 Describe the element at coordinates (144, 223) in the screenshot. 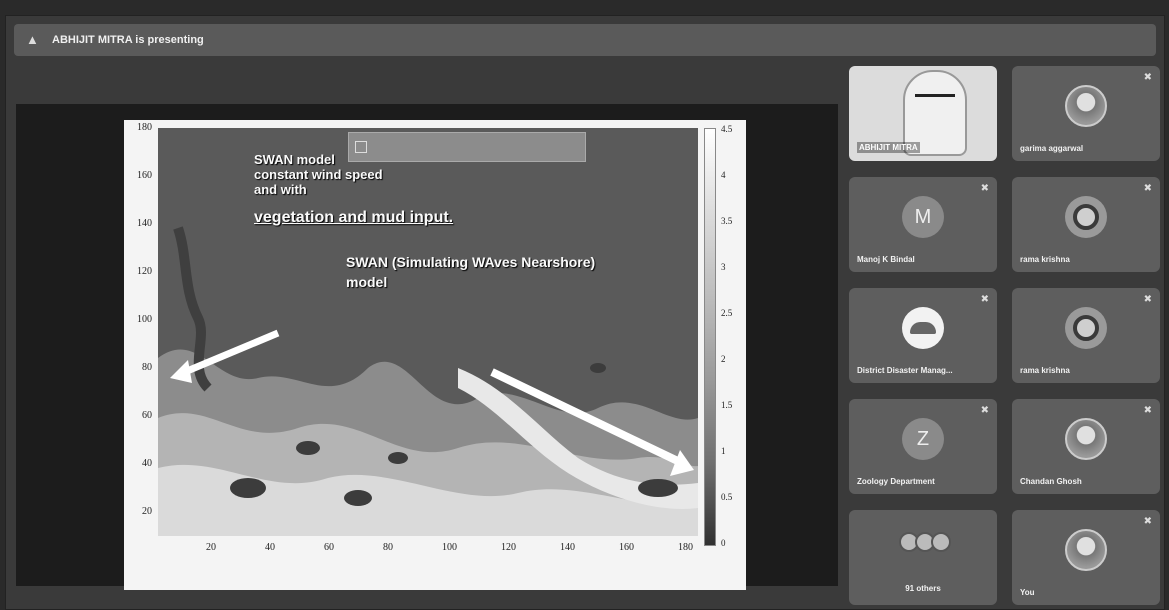

I see `y-axis-tick: 140` at that location.